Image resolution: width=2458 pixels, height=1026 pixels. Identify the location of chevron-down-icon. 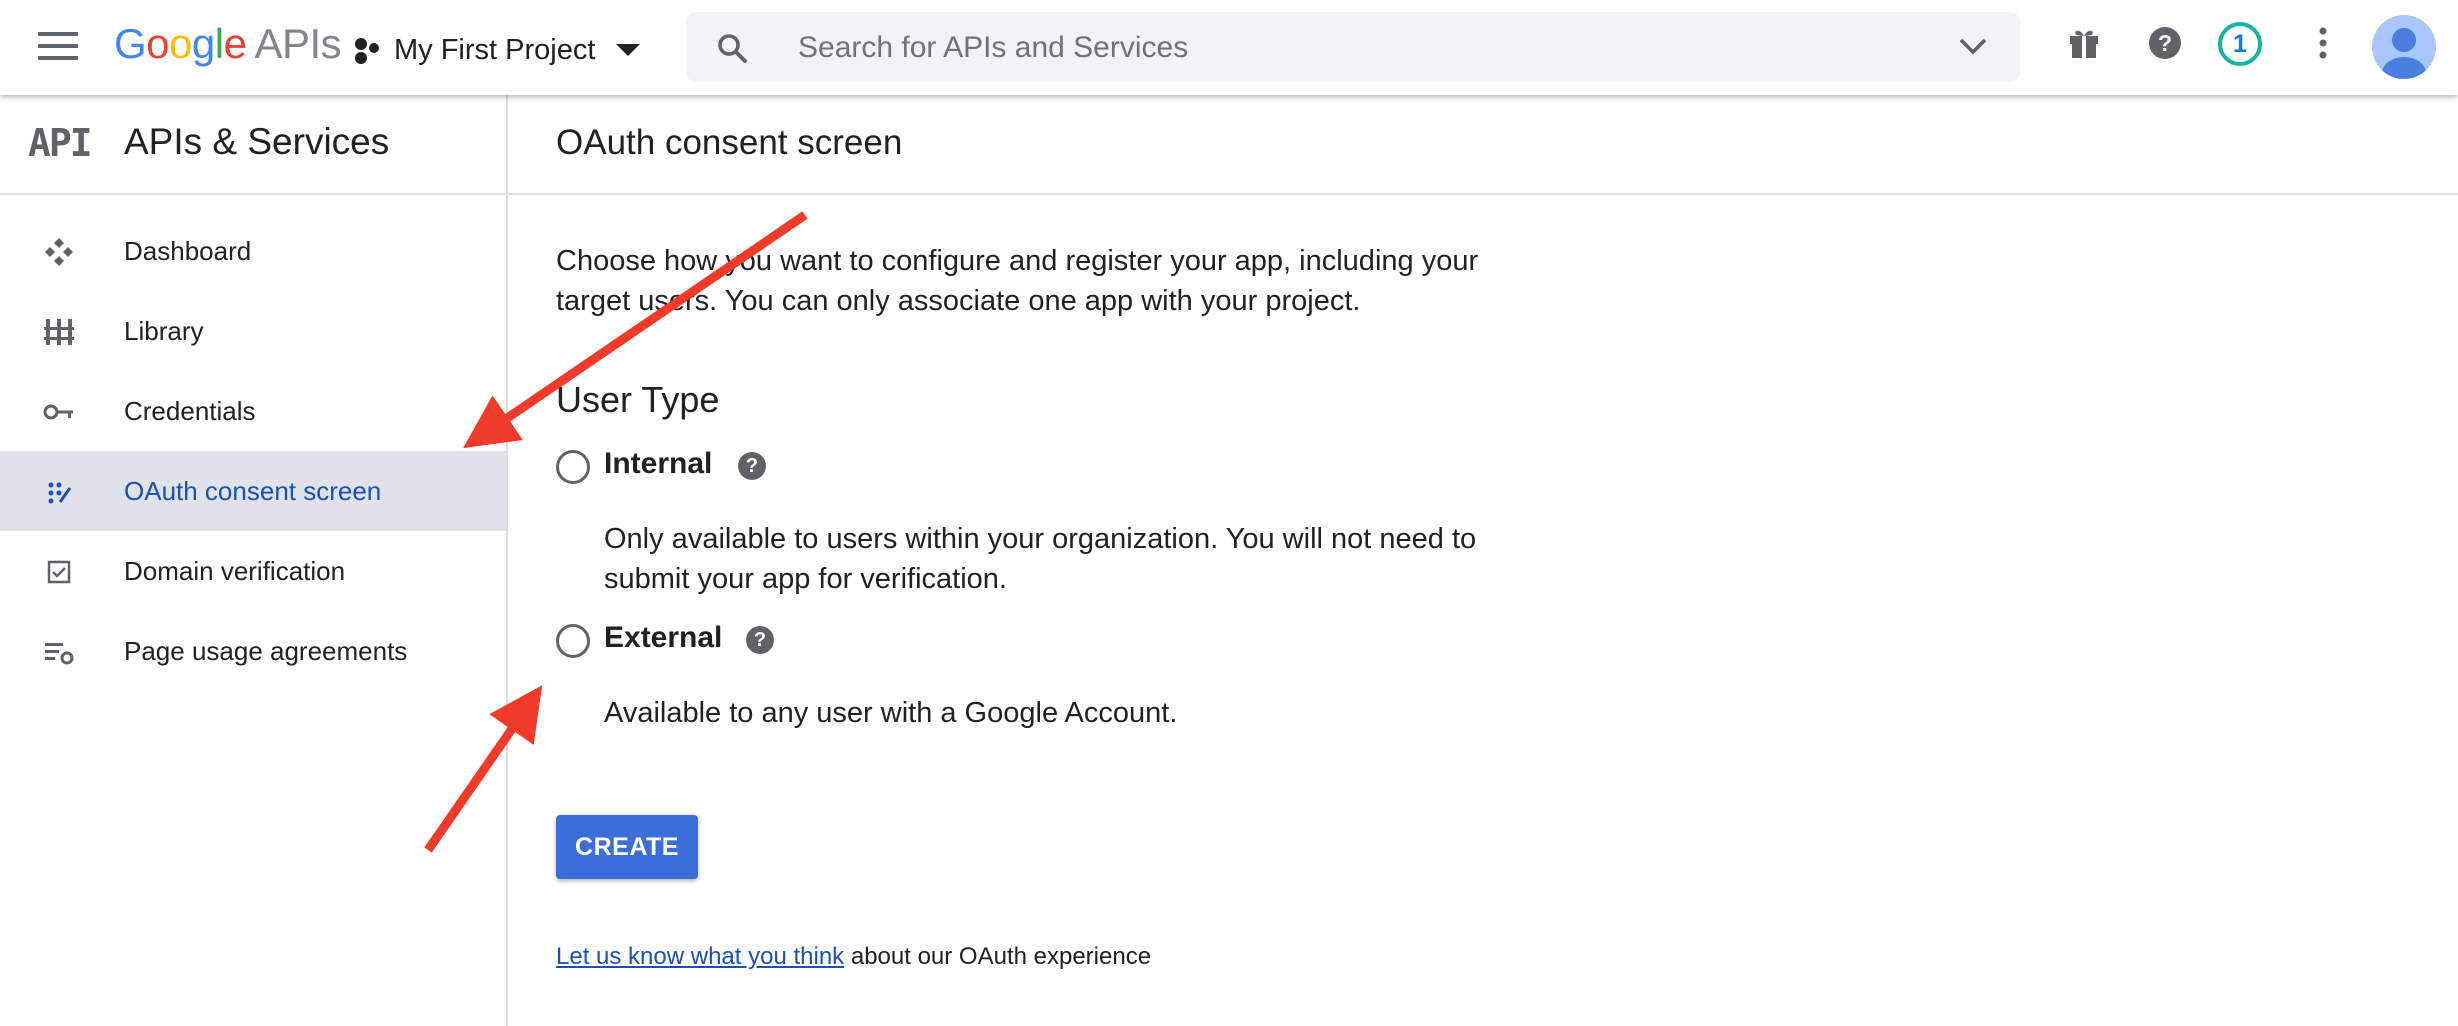
(1973, 46).